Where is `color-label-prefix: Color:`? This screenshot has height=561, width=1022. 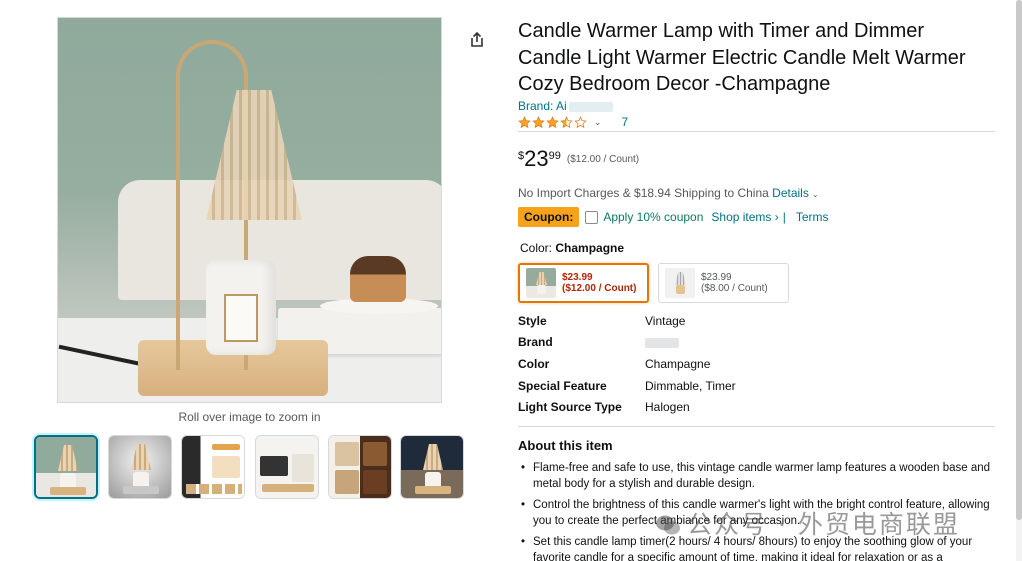 color-label-prefix: Color: is located at coordinates (536, 248).